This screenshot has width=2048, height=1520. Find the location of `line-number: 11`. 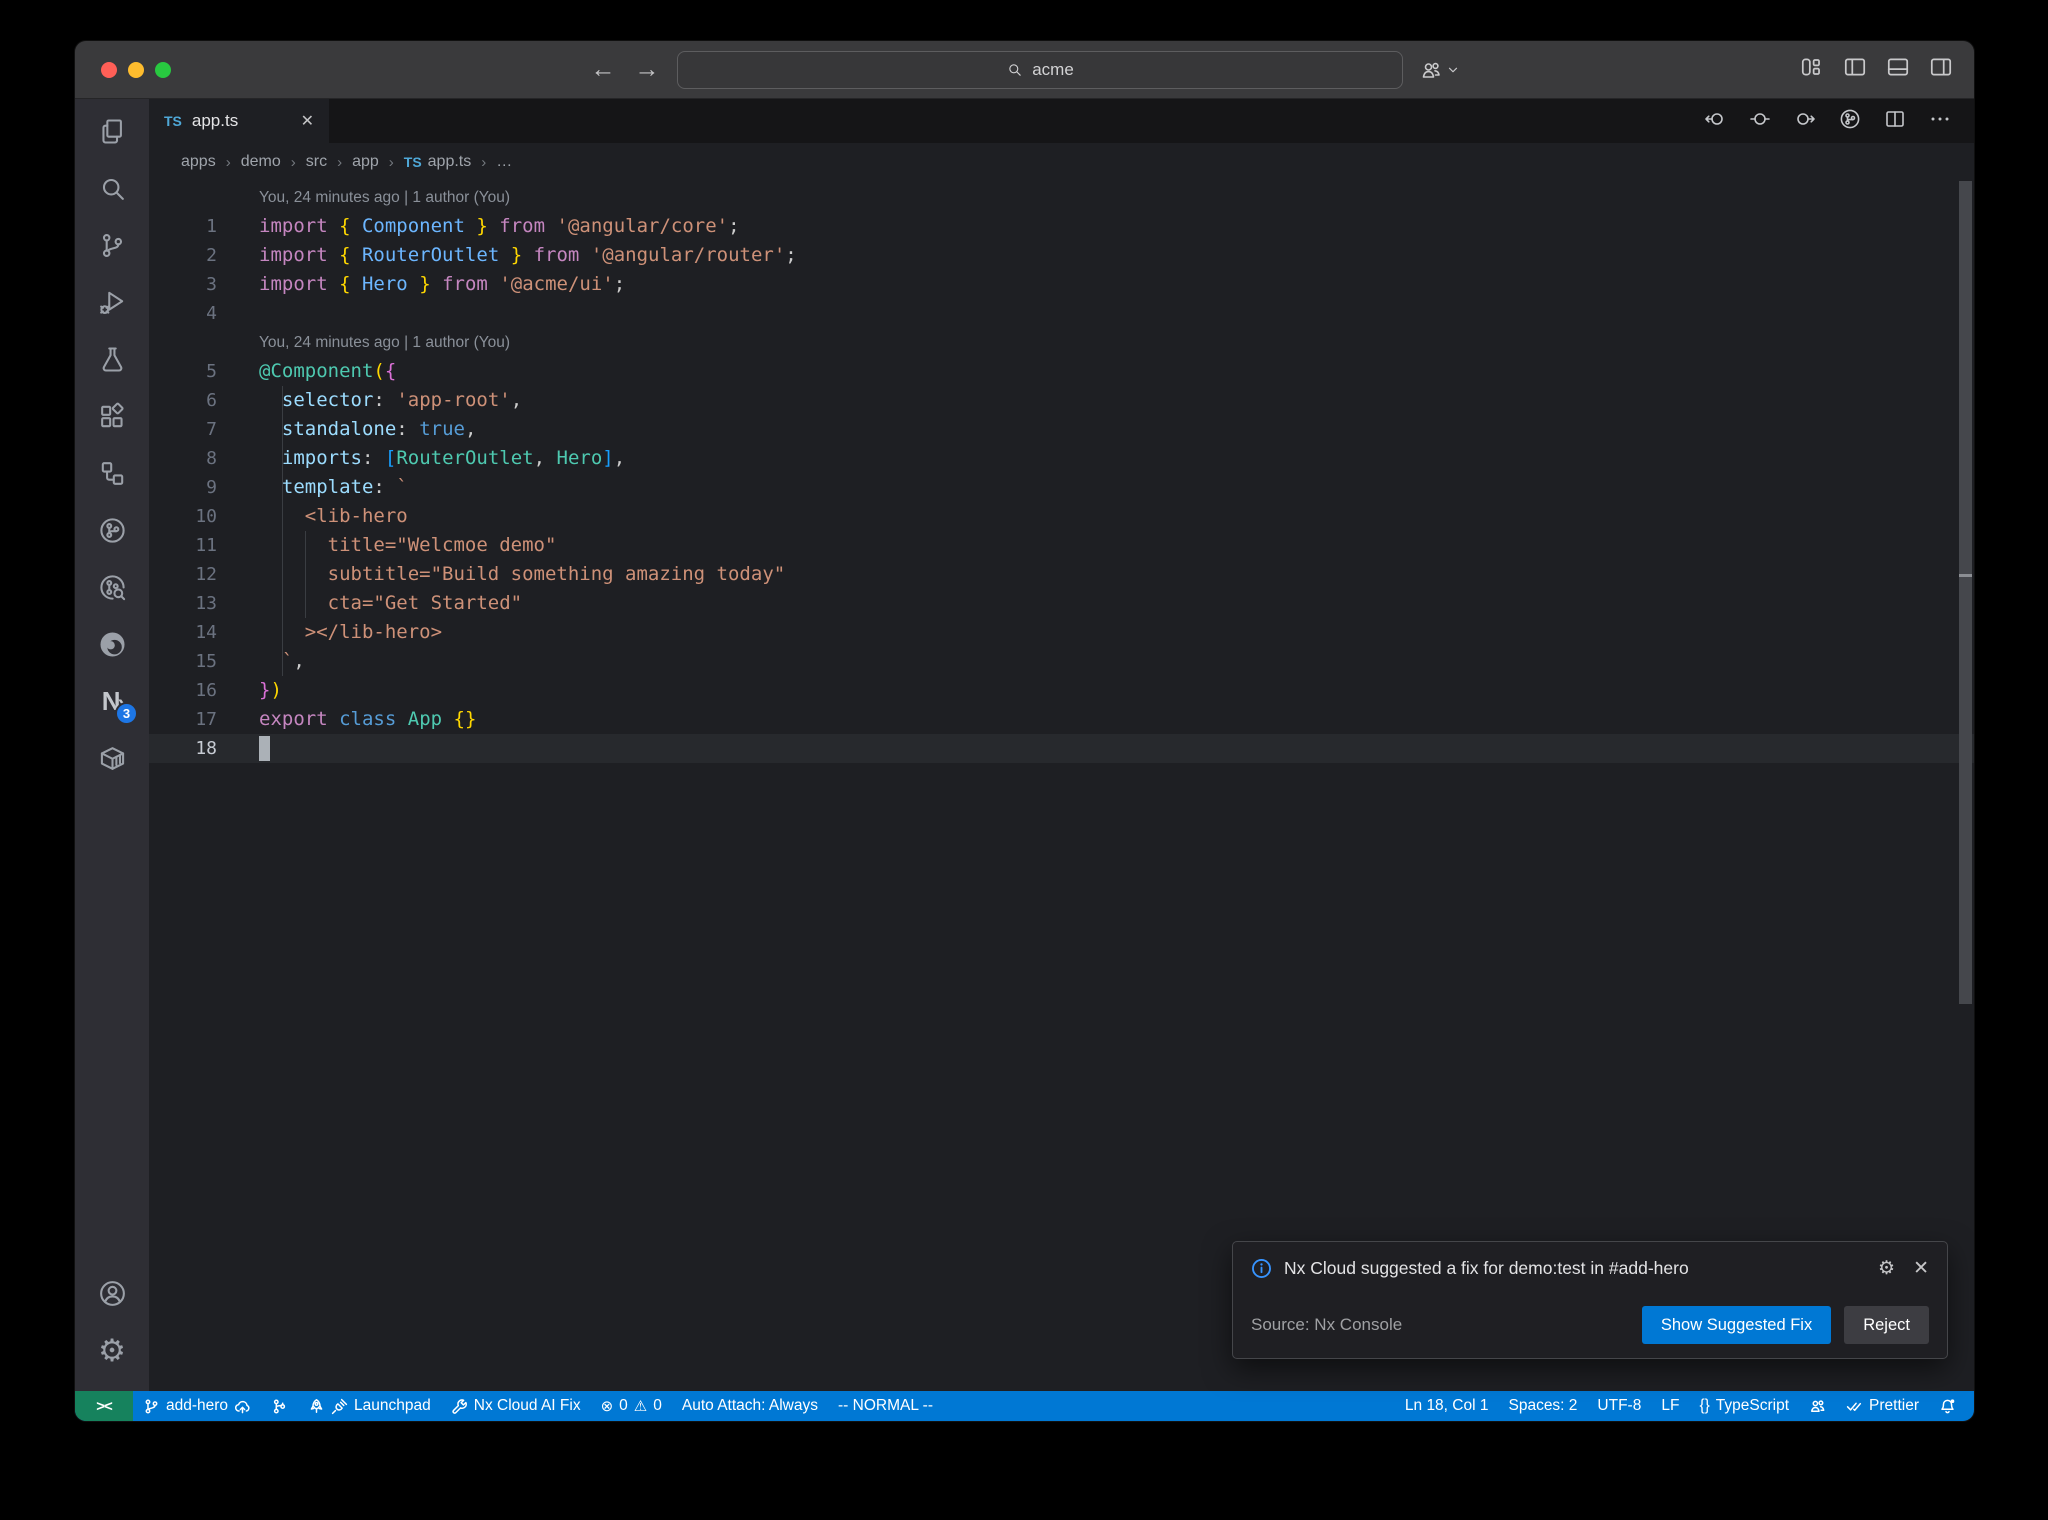

line-number: 11 is located at coordinates (183, 545).